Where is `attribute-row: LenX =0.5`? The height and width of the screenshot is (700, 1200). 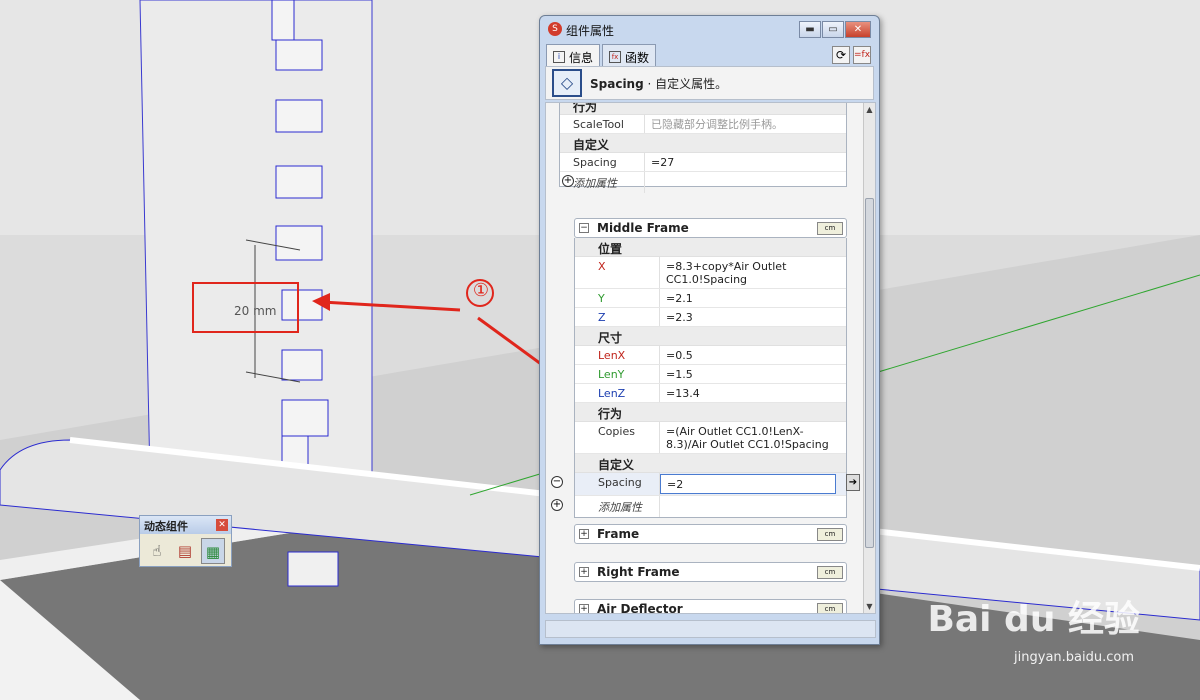 attribute-row: LenX =0.5 is located at coordinates (710, 355).